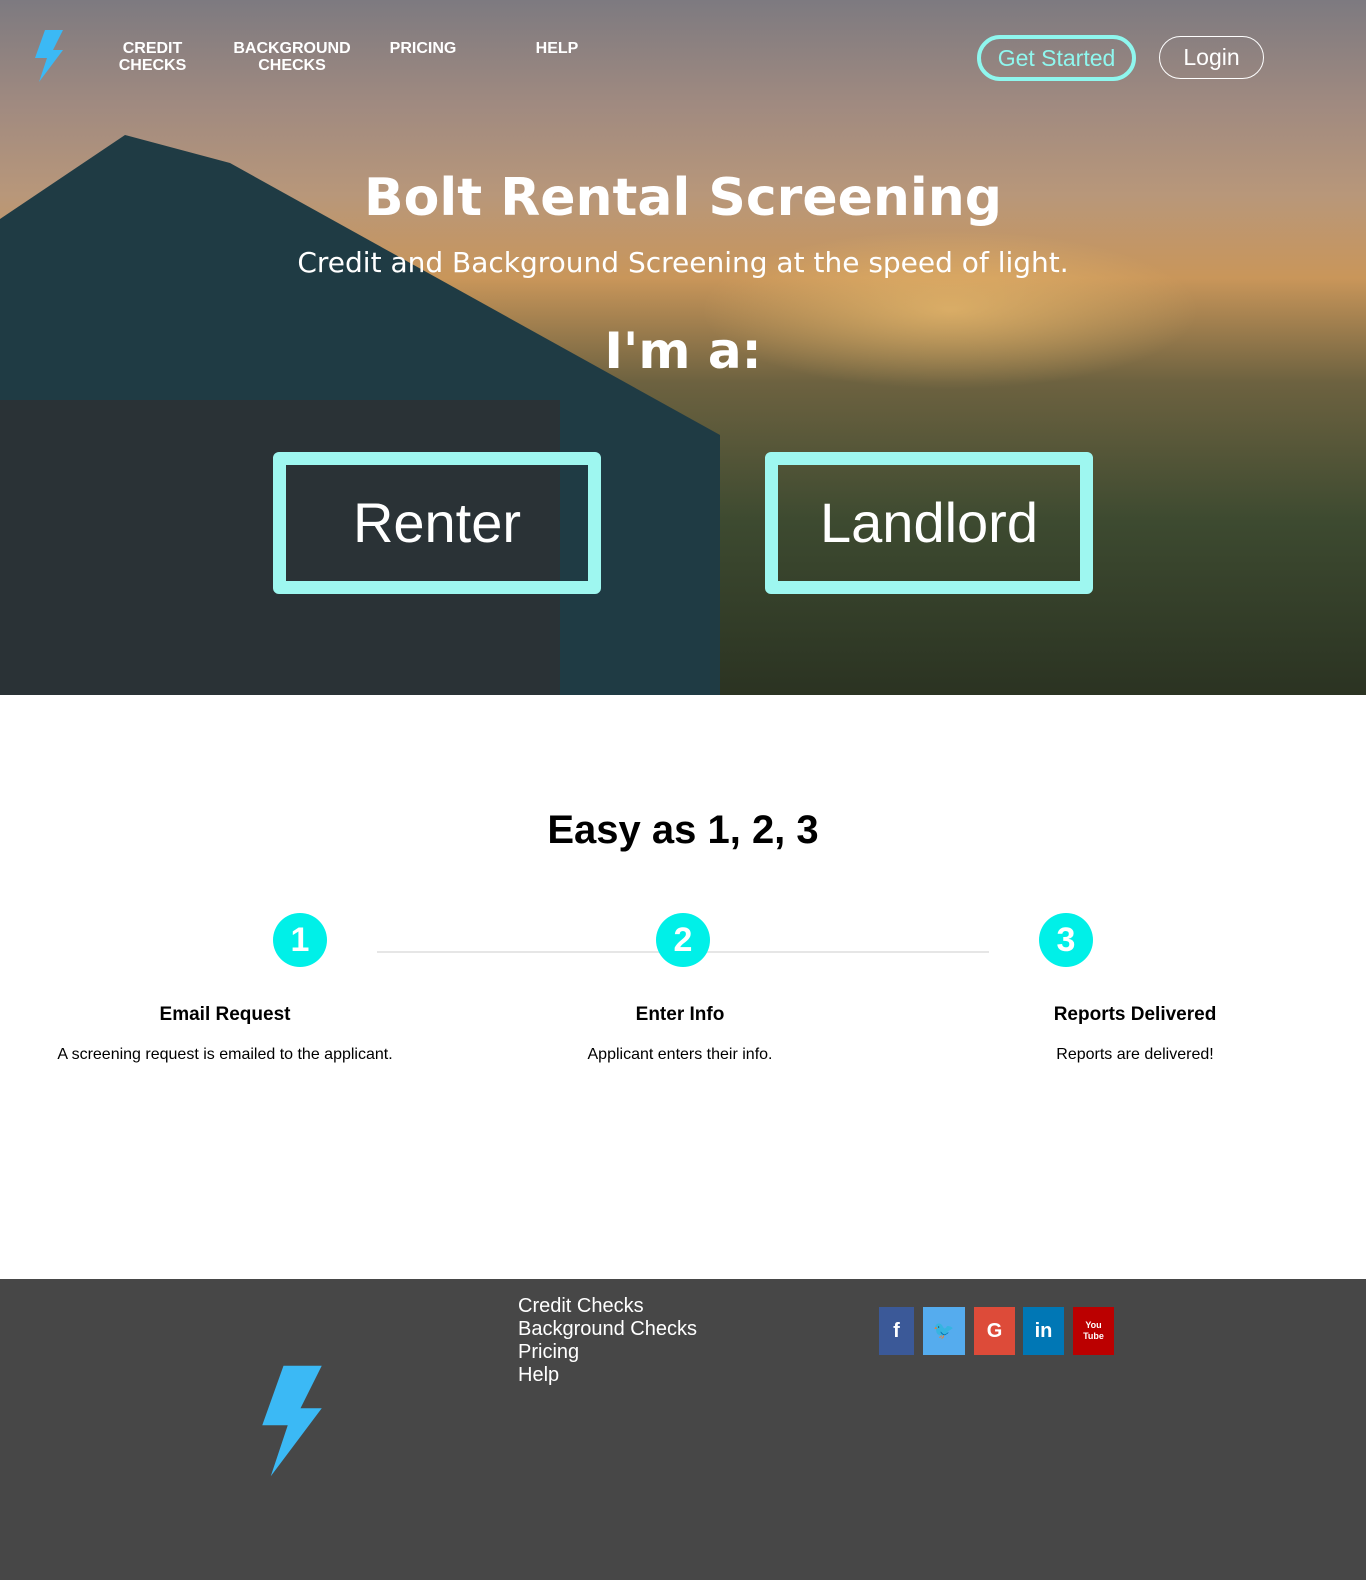 This screenshot has width=1366, height=1580. What do you see at coordinates (300, 940) in the screenshot?
I see `step-1-badge: 1` at bounding box center [300, 940].